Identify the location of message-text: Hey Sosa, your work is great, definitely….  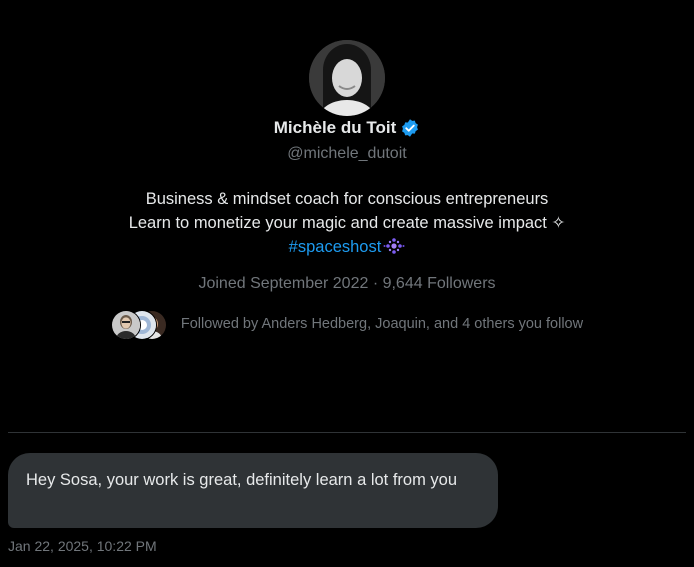
(242, 480).